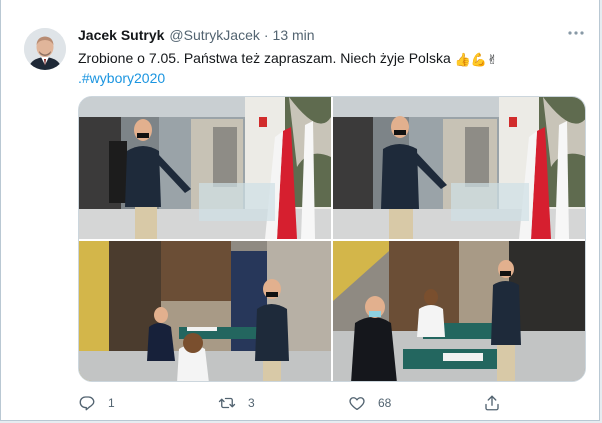 This screenshot has width=602, height=423. What do you see at coordinates (479, 59) in the screenshot?
I see `flexed-biceps-emoji: 💪` at bounding box center [479, 59].